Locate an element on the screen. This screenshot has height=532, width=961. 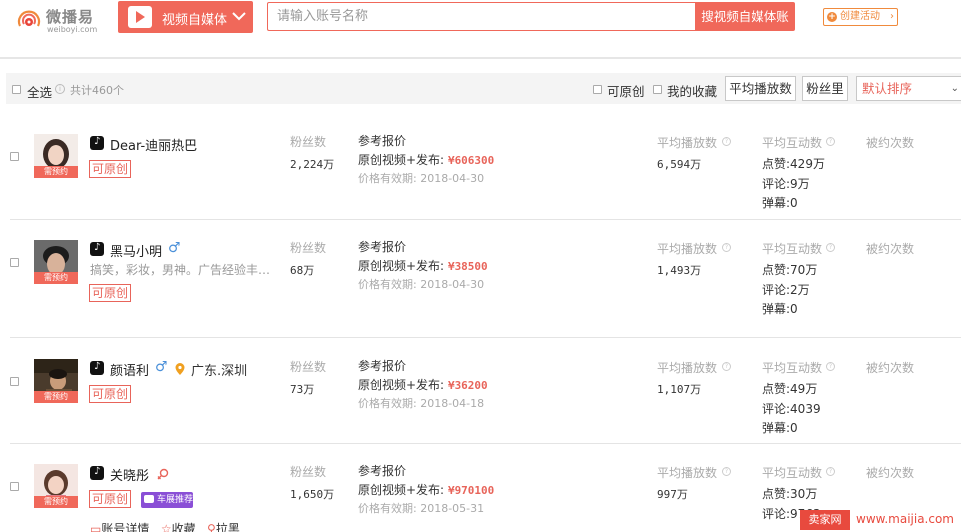
price-validity: 价格有效期: 2018-04-18 is located at coordinates (421, 403).